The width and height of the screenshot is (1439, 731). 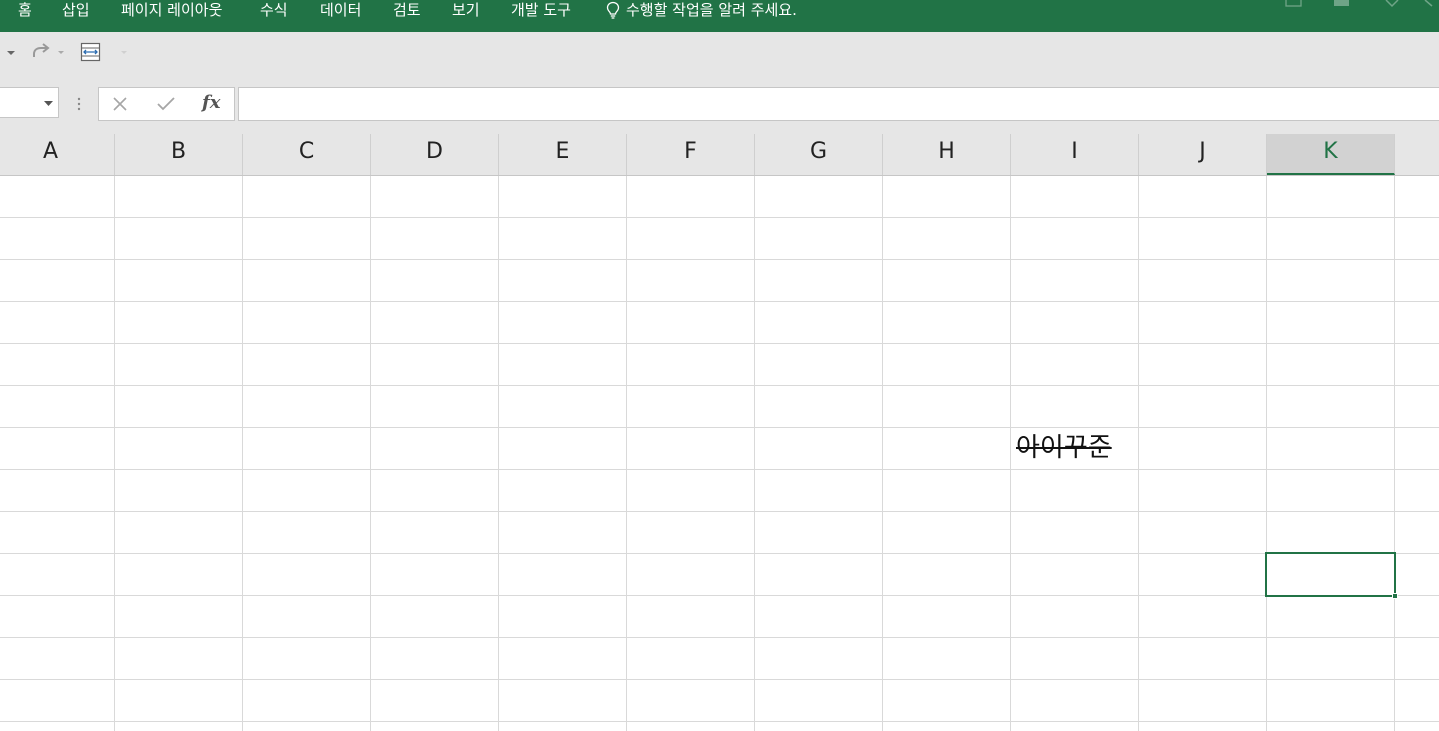 What do you see at coordinates (691, 154) in the screenshot?
I see `column-header-f: F` at bounding box center [691, 154].